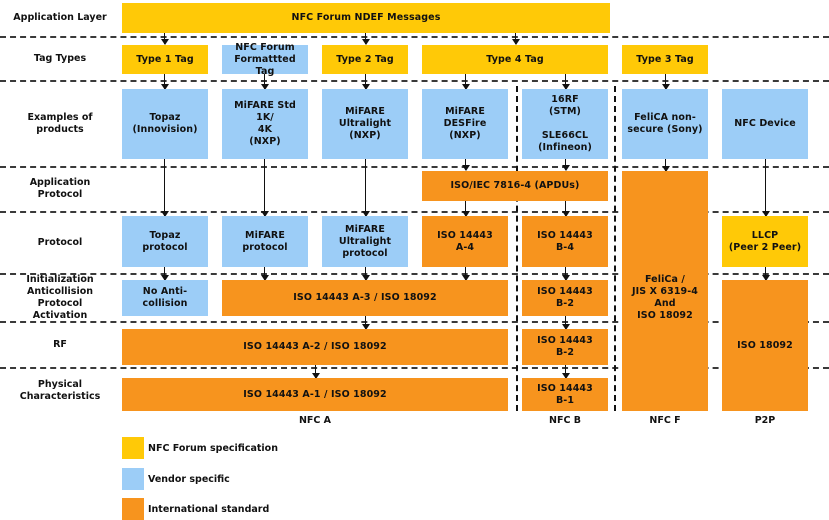 Image resolution: width=829 pixels, height=520 pixels. Describe the element at coordinates (60, 344) in the screenshot. I see `row-label-rf: RF` at that location.